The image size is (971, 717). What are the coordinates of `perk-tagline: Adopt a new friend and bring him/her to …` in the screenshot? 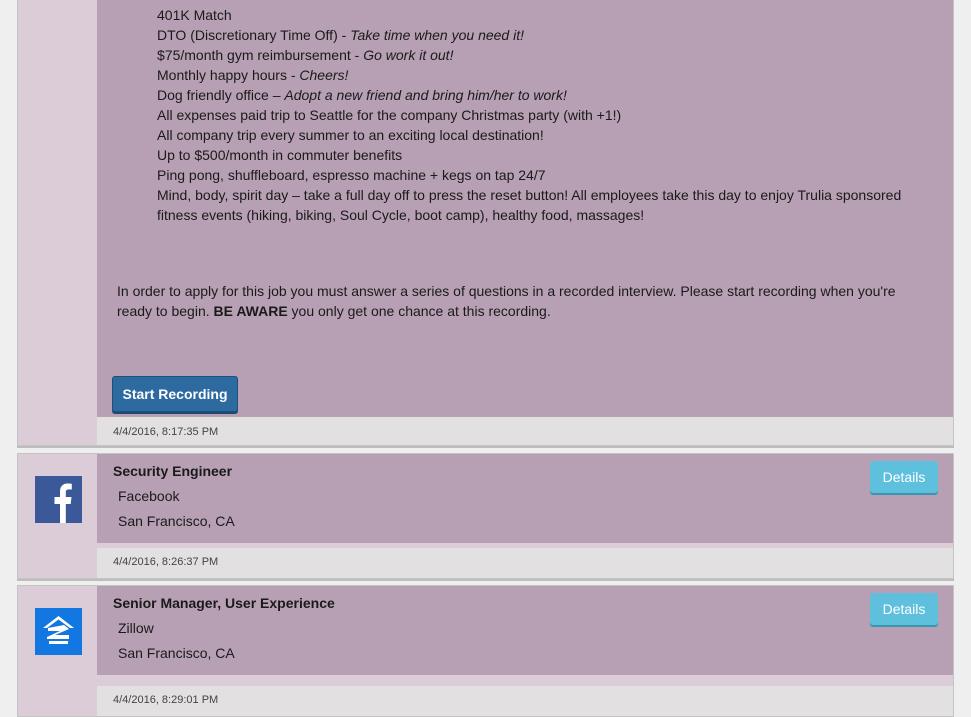 It's located at (425, 95).